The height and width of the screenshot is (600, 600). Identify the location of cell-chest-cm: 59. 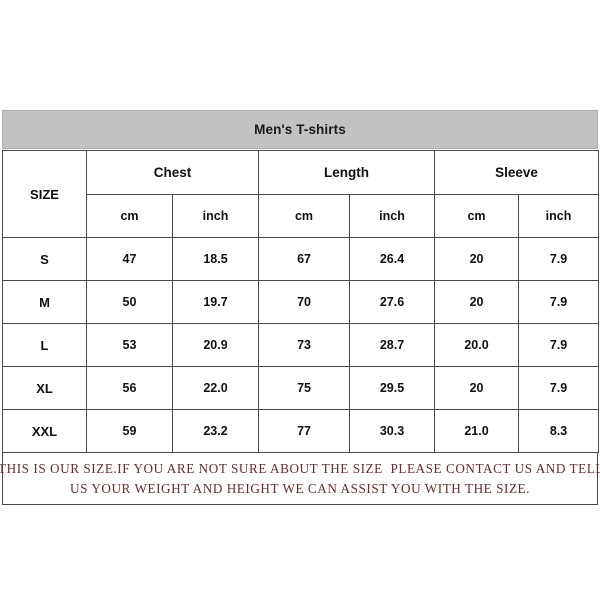
(129, 431).